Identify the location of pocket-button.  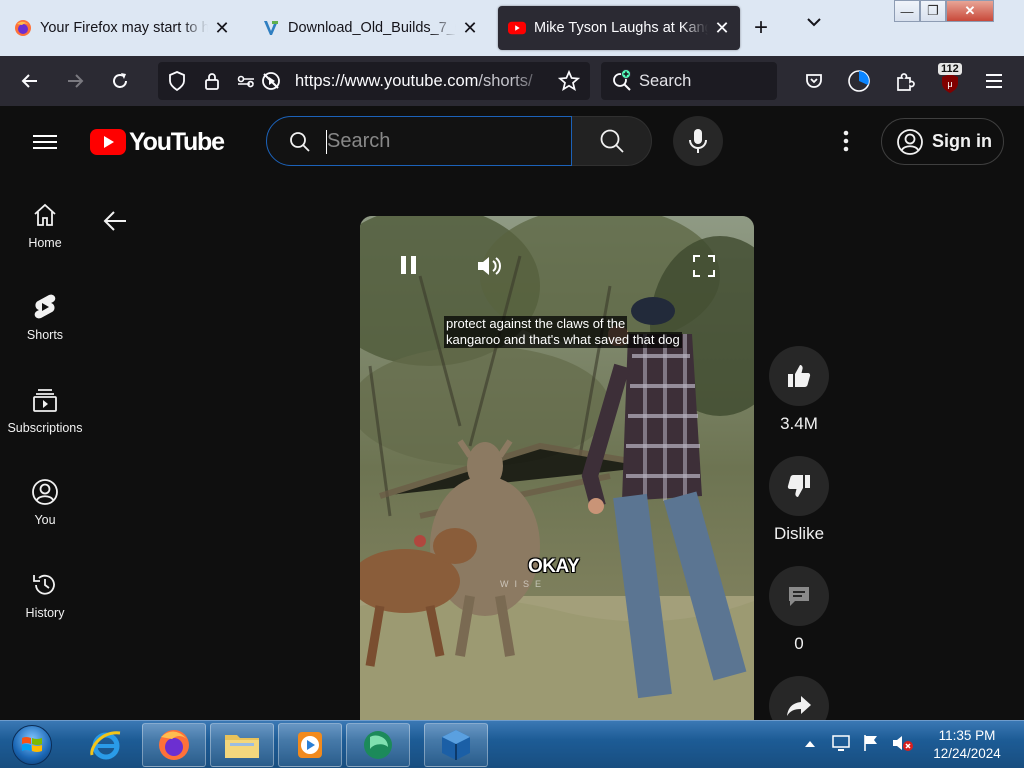
(814, 81).